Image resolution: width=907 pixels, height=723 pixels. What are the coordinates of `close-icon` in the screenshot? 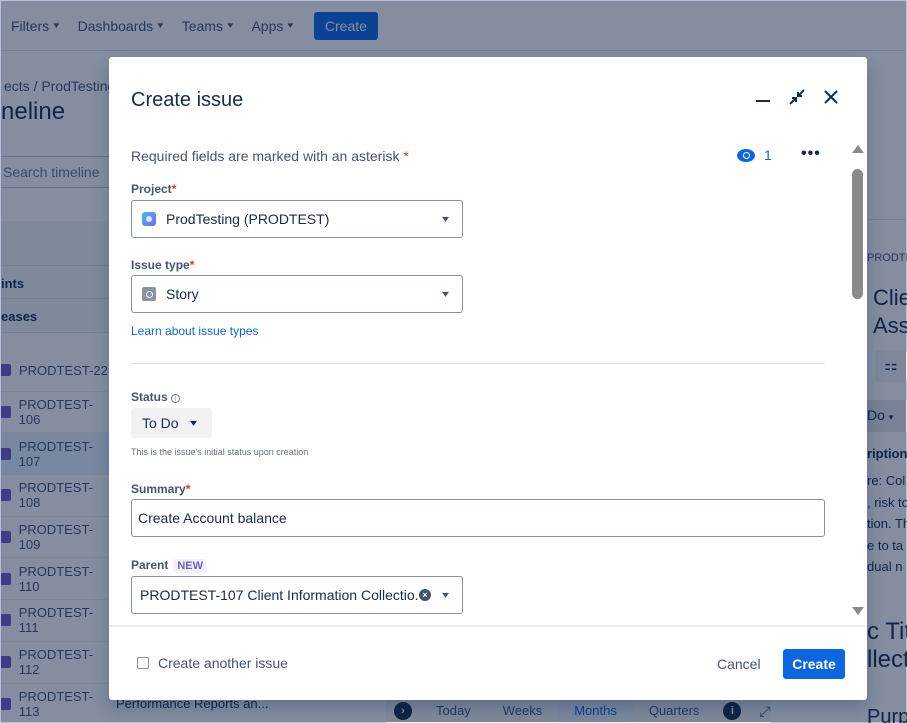 It's located at (831, 97).